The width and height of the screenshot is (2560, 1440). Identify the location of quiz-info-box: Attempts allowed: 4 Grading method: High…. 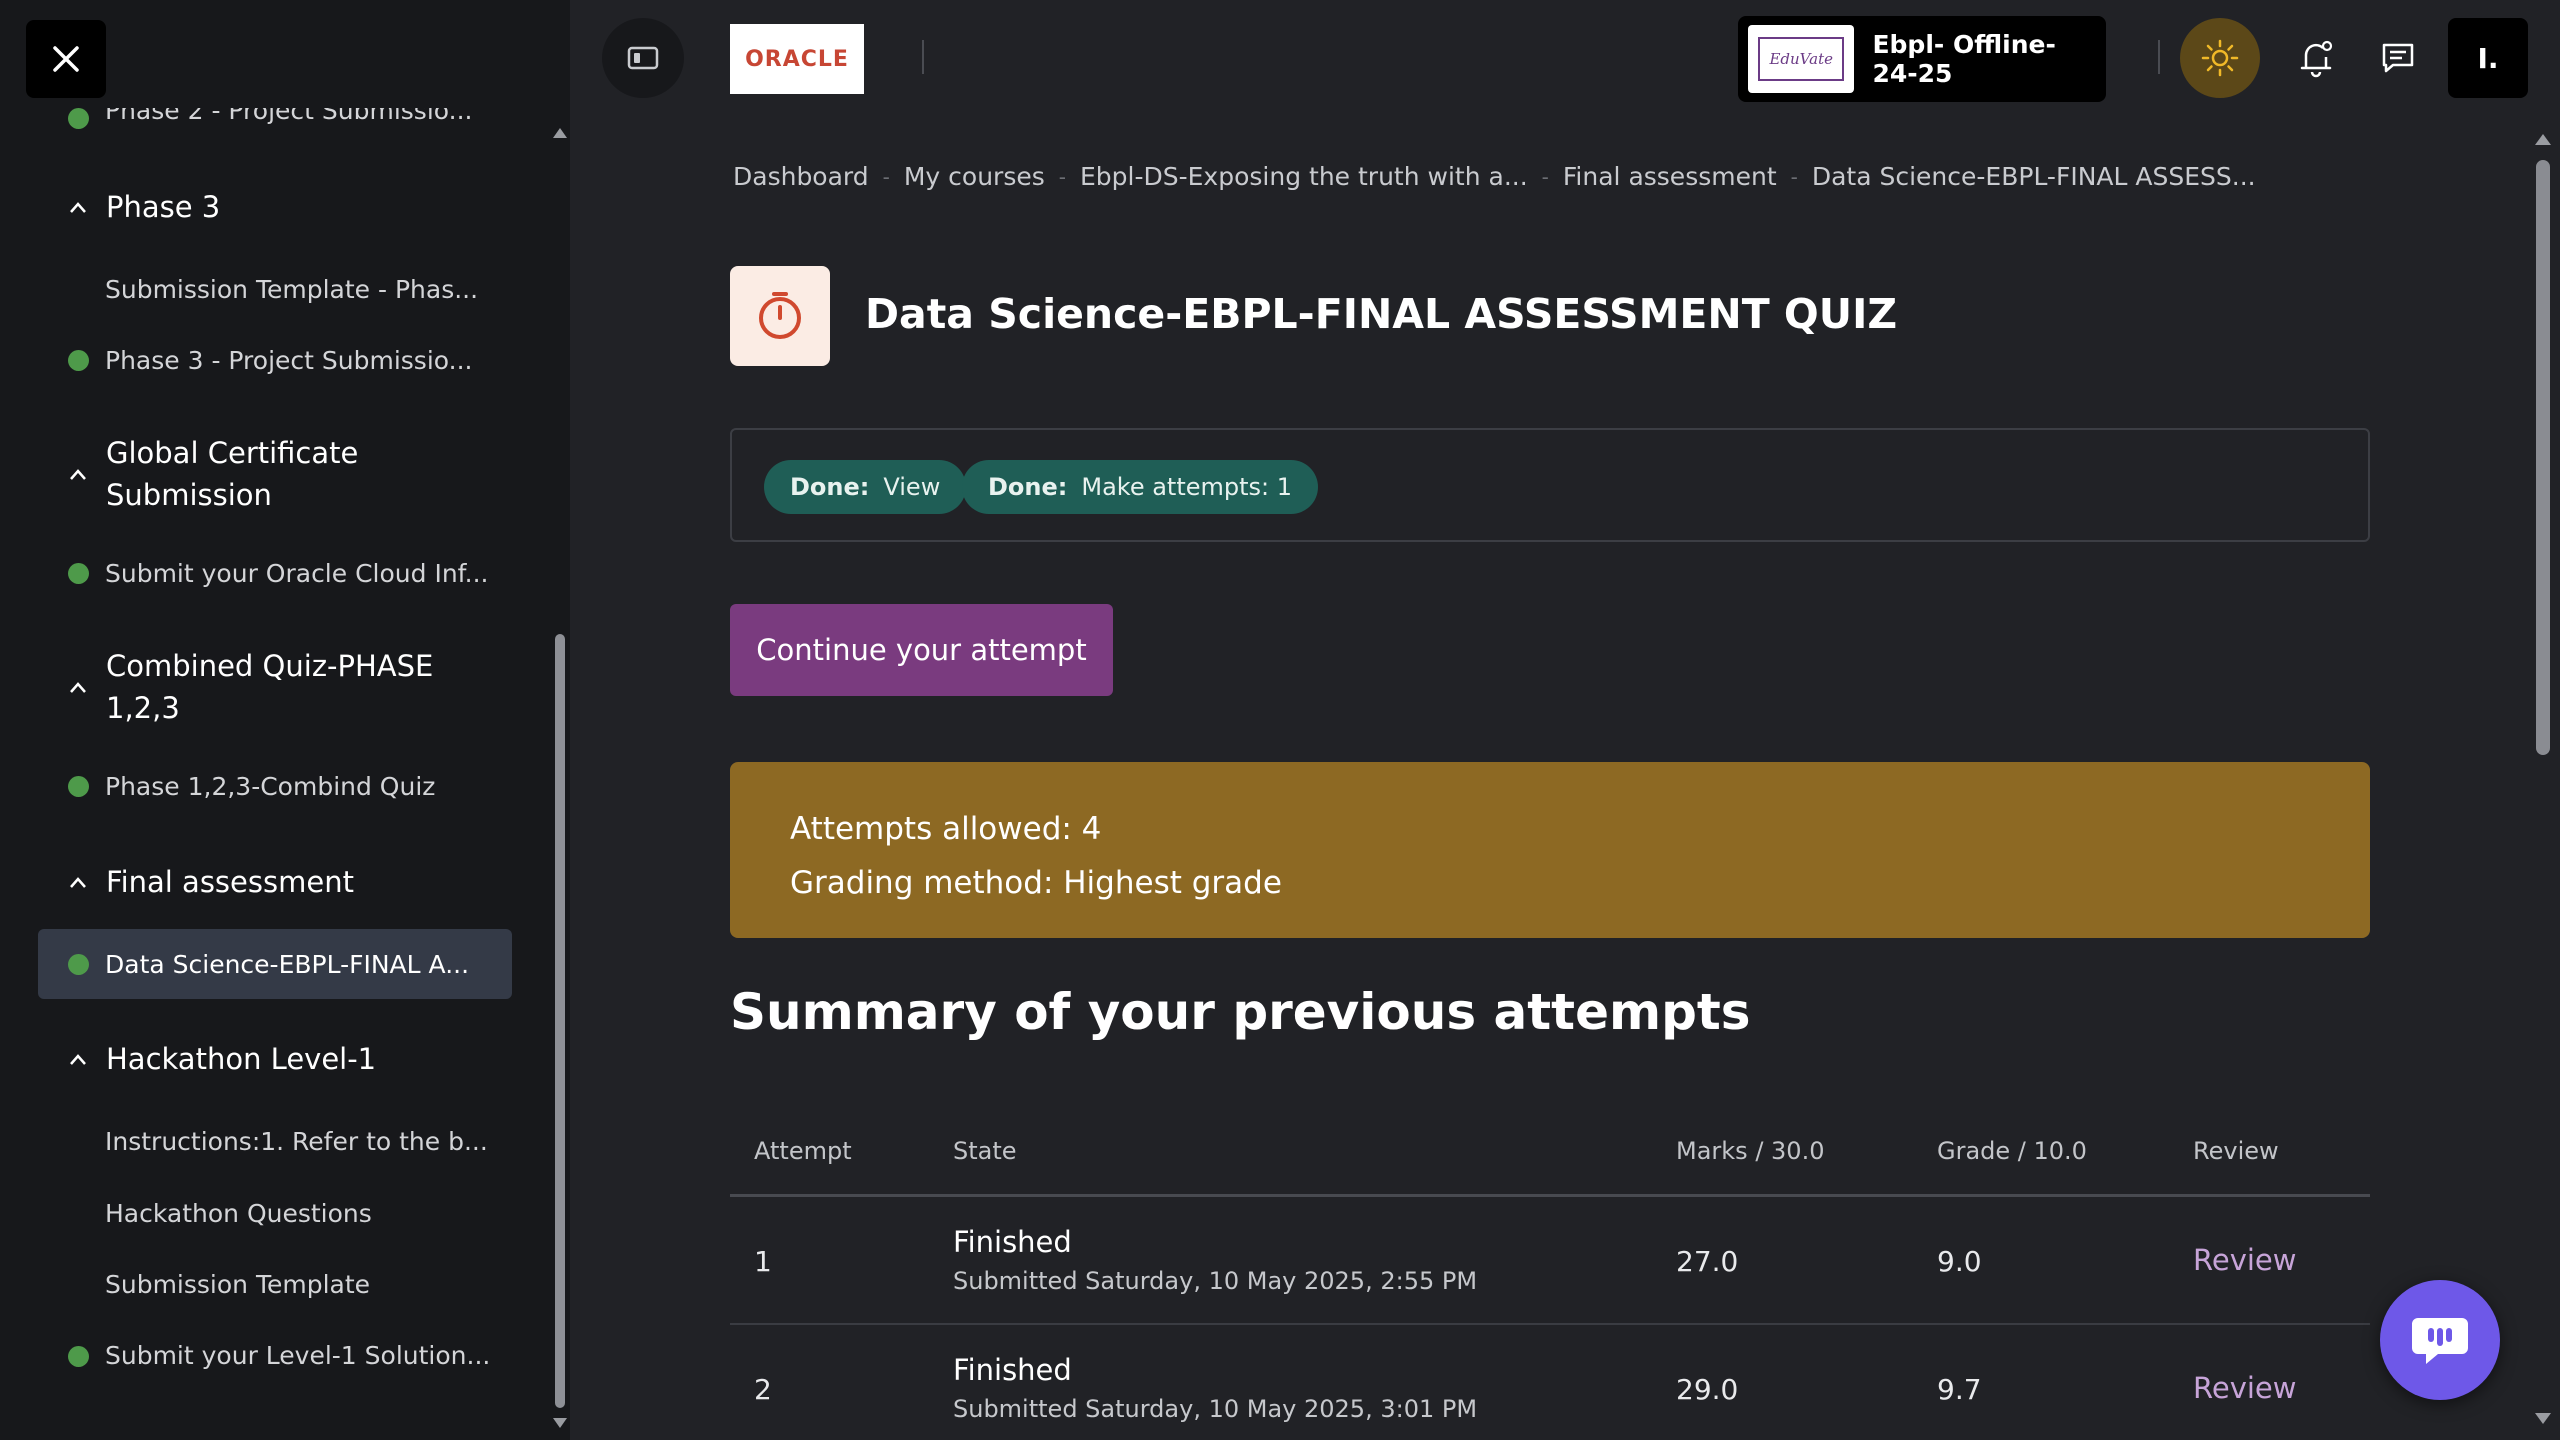
(1550, 850).